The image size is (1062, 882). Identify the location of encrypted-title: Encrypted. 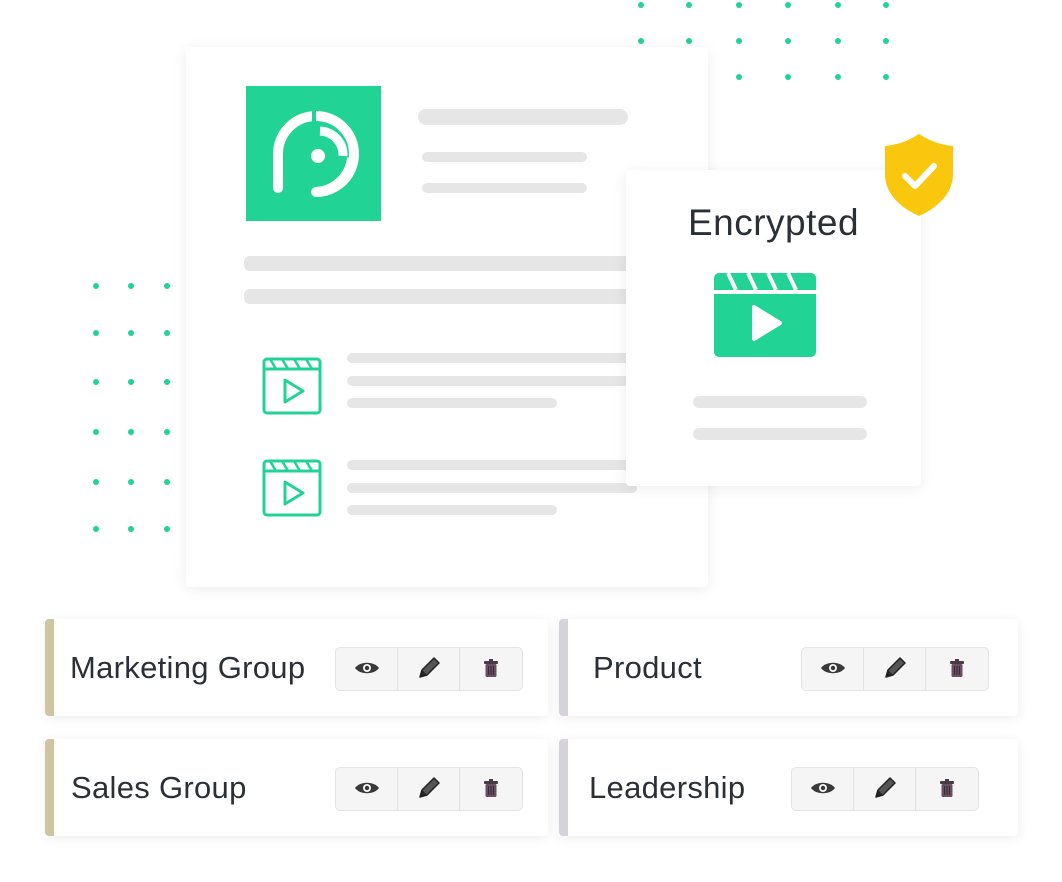
(773, 222).